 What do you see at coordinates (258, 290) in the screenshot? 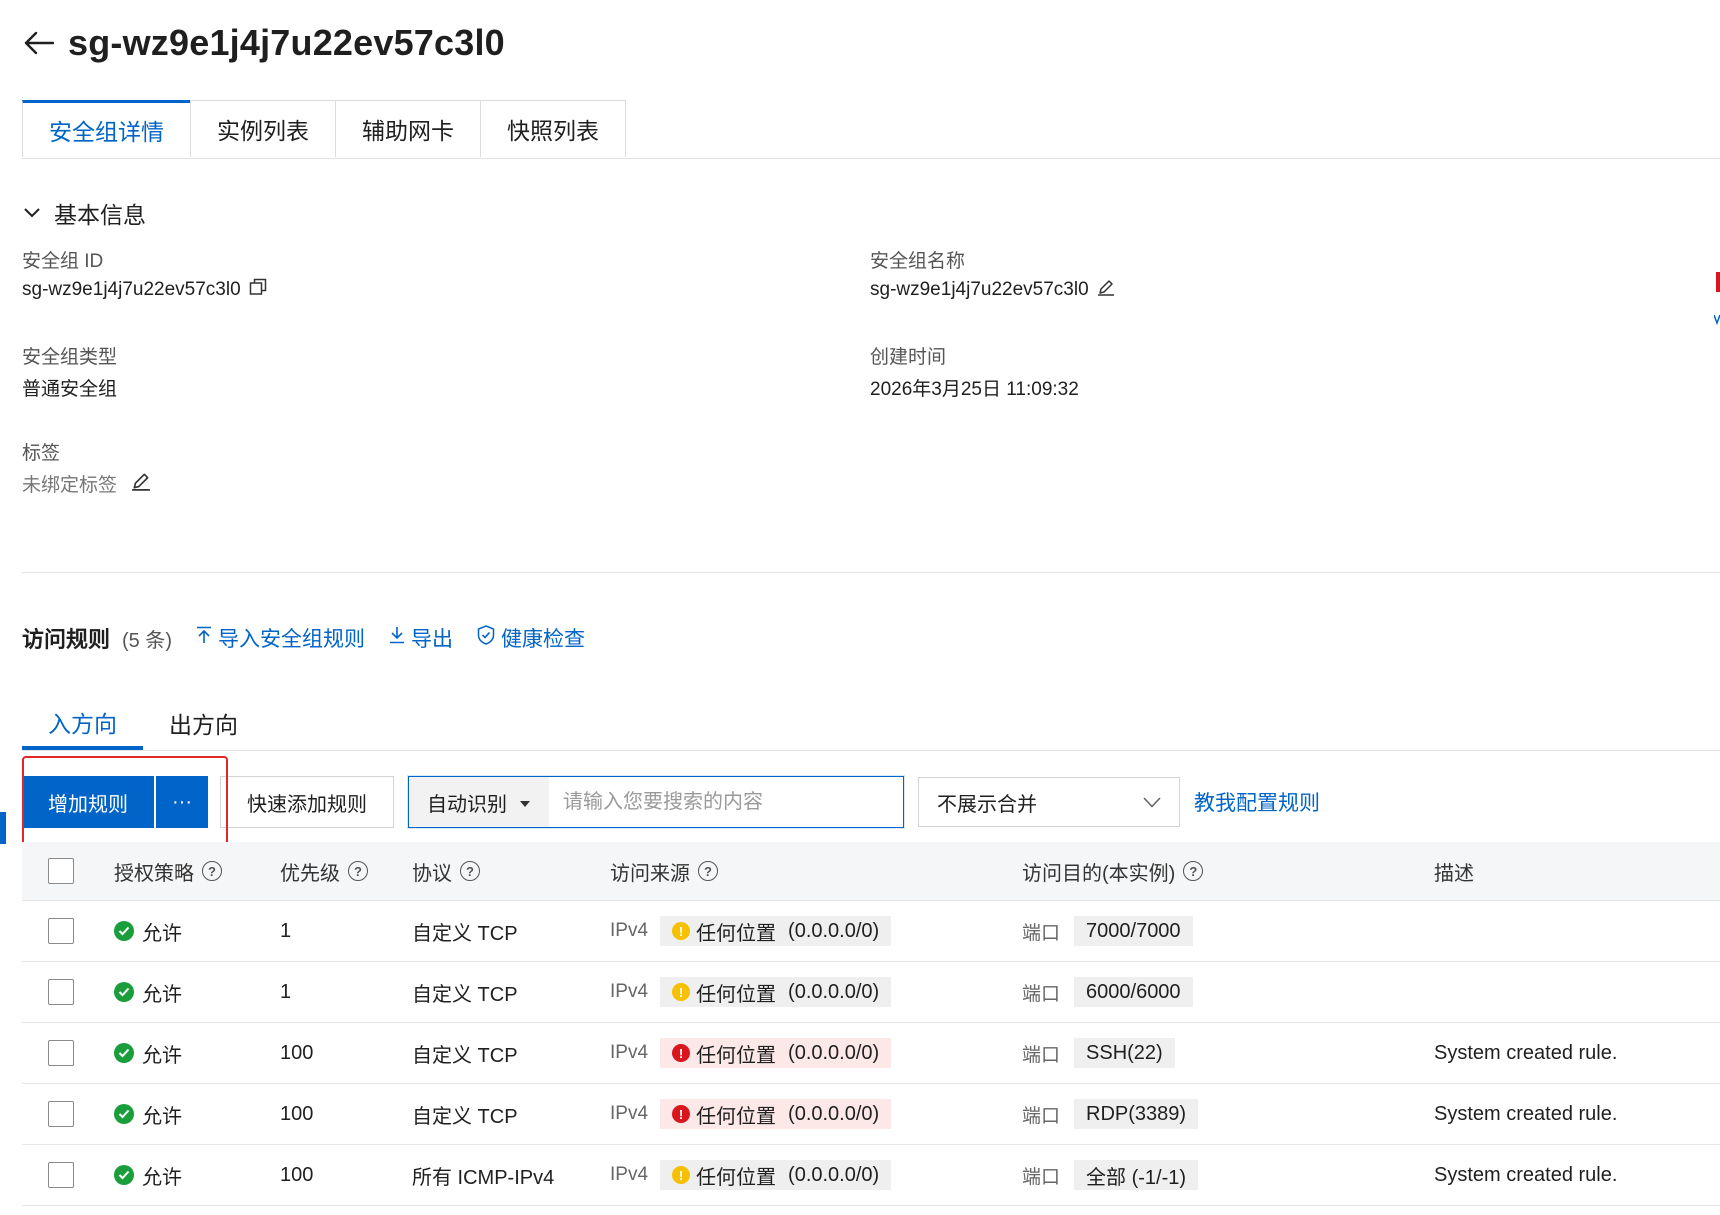
I see `copy-icon` at bounding box center [258, 290].